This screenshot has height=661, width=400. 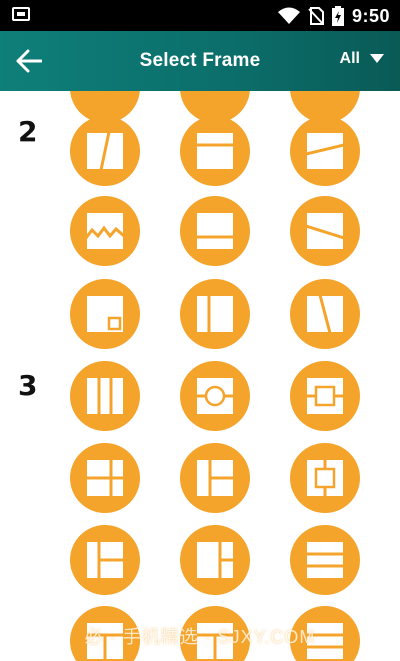 What do you see at coordinates (105, 151) in the screenshot?
I see `frame-tile-diagonal-split` at bounding box center [105, 151].